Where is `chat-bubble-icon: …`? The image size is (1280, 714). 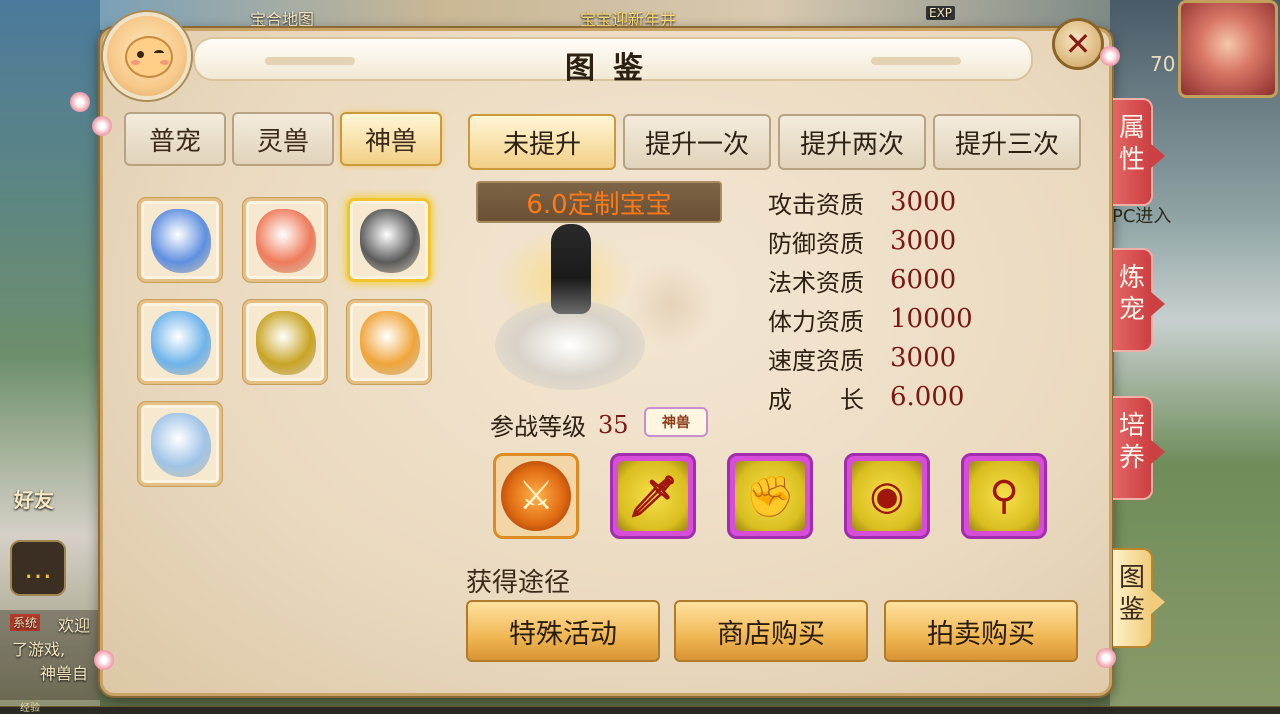
chat-bubble-icon: … is located at coordinates (38, 568).